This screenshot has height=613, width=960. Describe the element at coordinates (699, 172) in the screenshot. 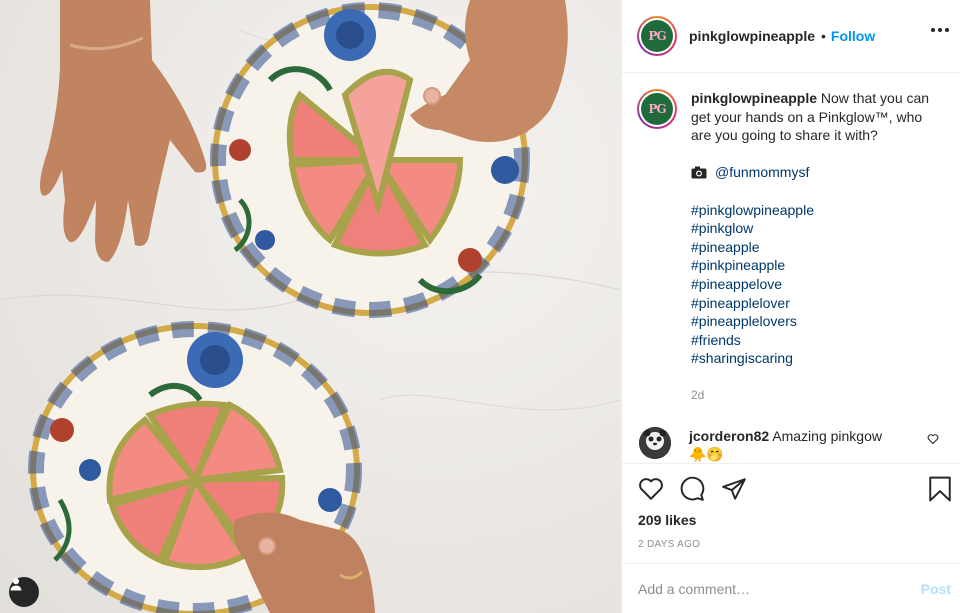

I see `camera-icon` at that location.